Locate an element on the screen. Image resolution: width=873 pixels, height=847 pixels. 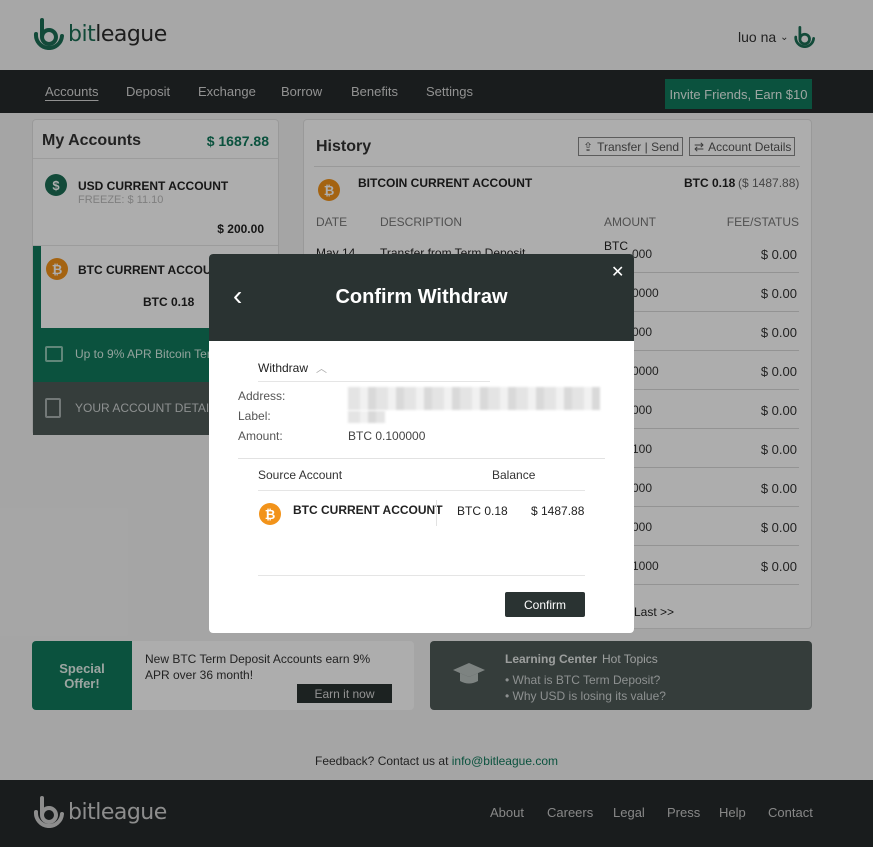
source-account-name: BTC CURRENT ACCOUNT is located at coordinates (368, 510).